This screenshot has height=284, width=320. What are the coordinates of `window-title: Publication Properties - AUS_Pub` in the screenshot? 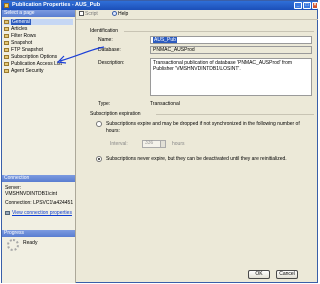 It's located at (56, 5).